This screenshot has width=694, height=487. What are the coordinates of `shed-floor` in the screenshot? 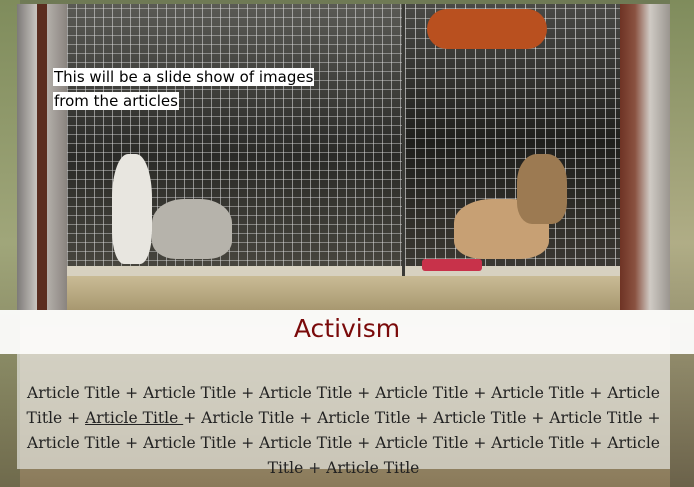 It's located at (343, 293).